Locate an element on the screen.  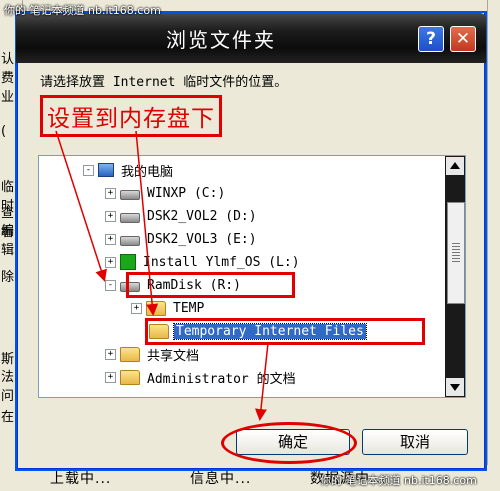
bg-text: ( is located at coordinates (4, 131).